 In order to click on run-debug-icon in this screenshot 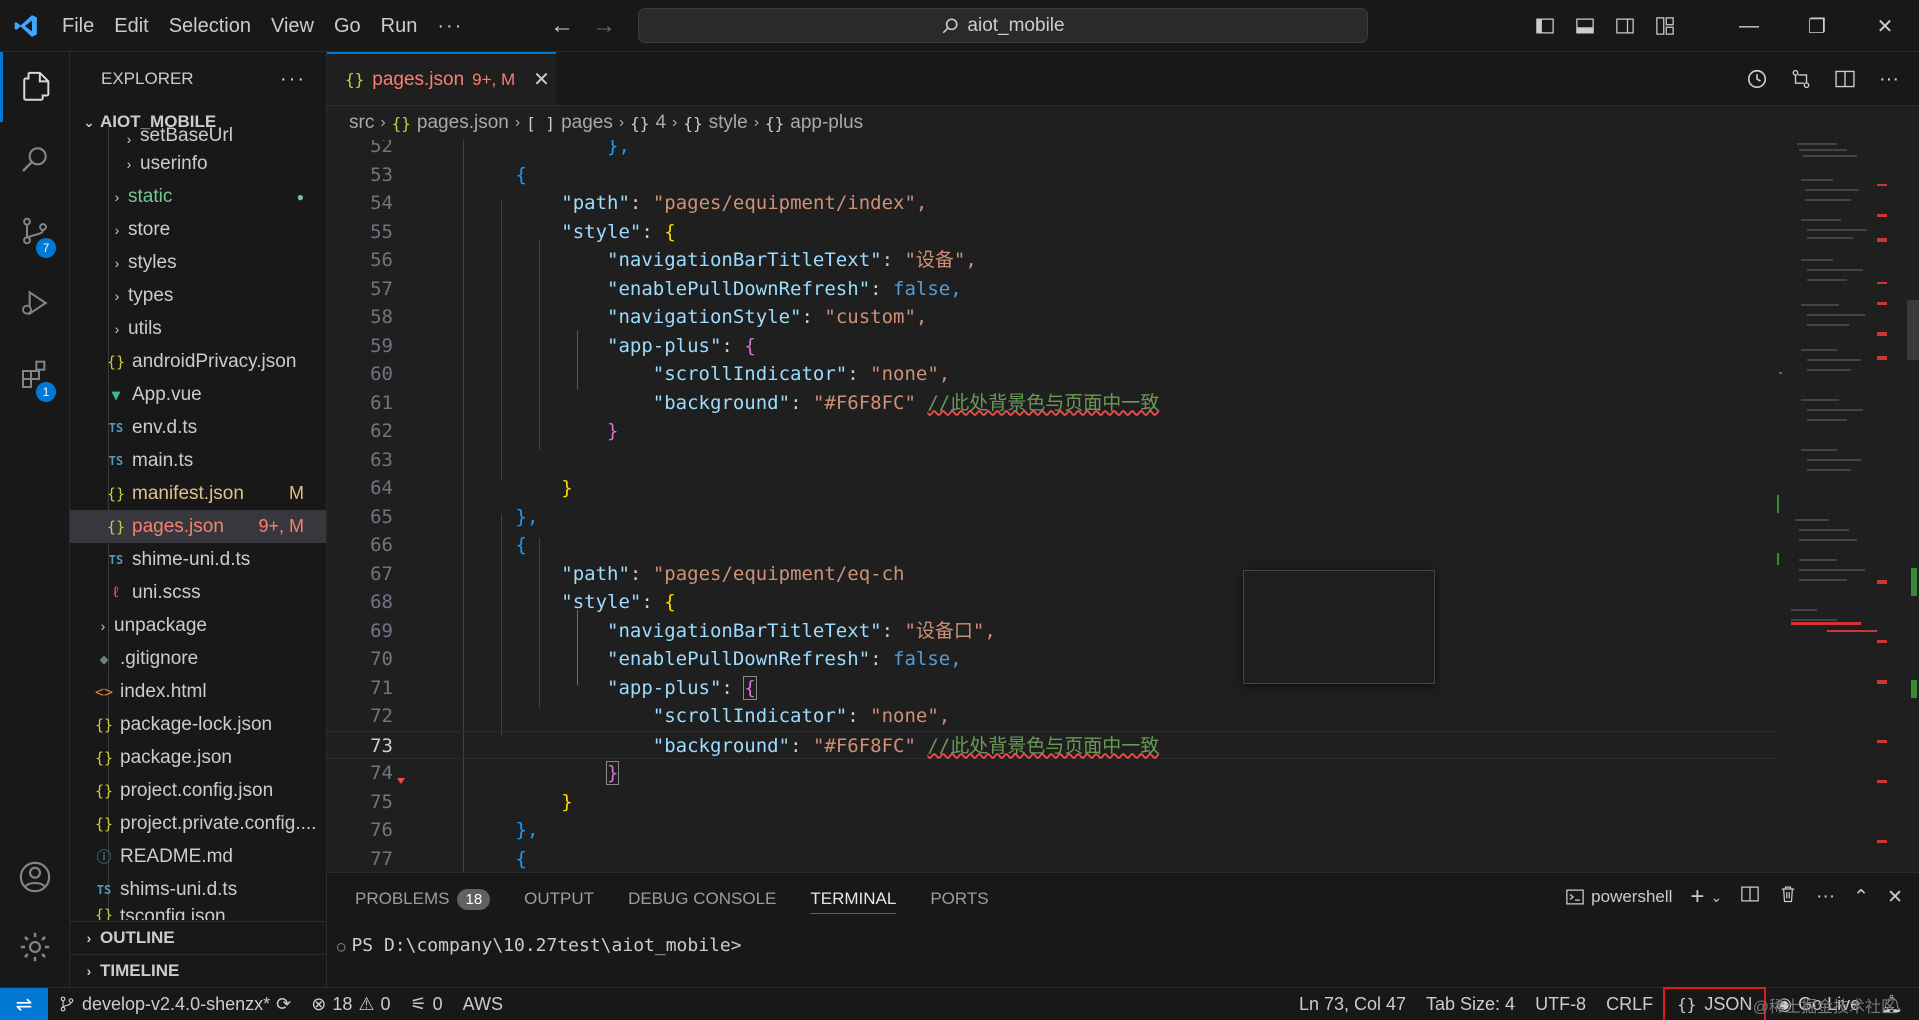, I will do `click(35, 303)`.